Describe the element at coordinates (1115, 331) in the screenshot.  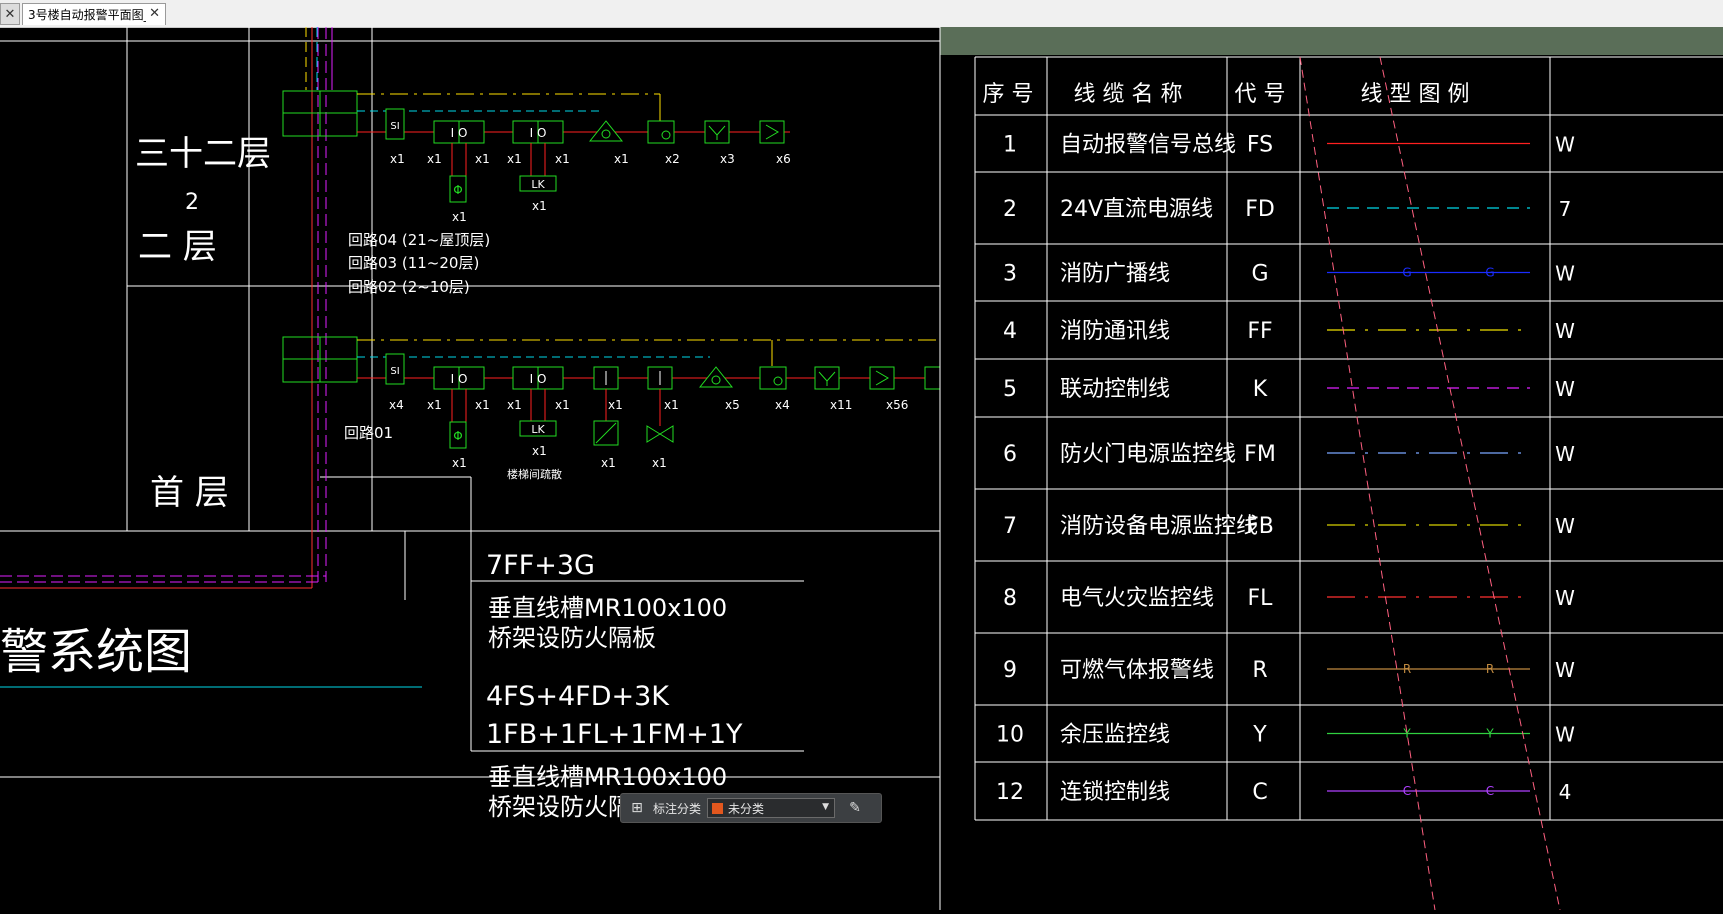
I see `legend-row-name: 消防通讯线` at that location.